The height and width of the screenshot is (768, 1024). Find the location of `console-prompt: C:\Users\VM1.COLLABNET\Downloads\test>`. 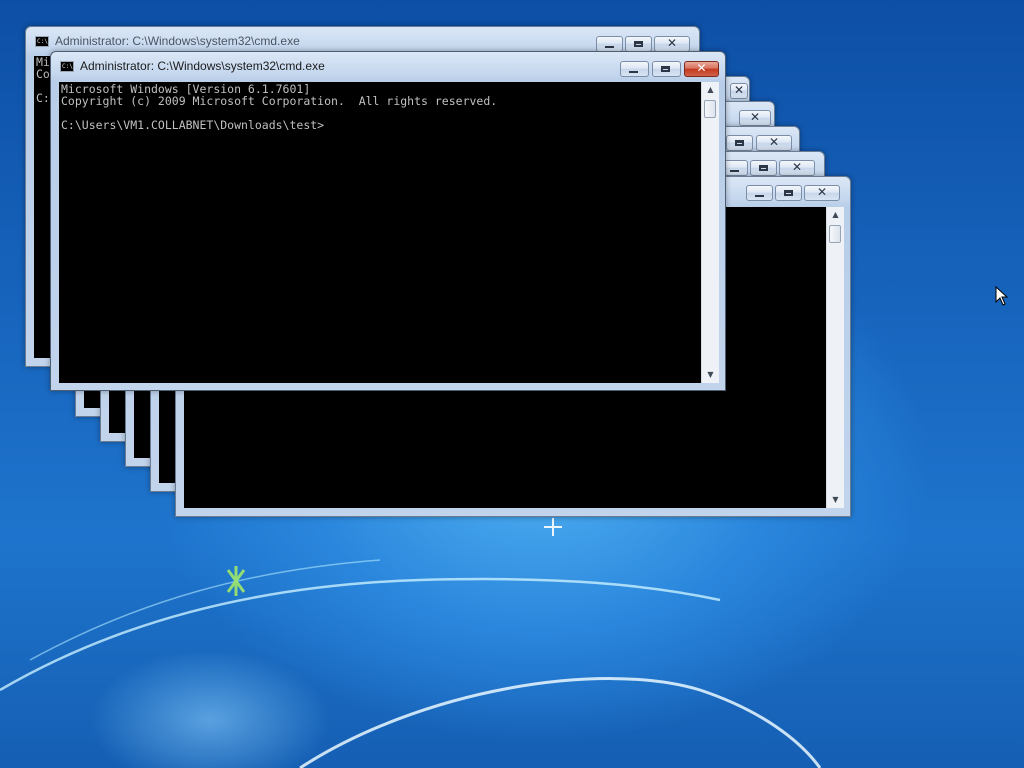

console-prompt: C:\Users\VM1.COLLABNET\Downloads\test> is located at coordinates (193, 125).